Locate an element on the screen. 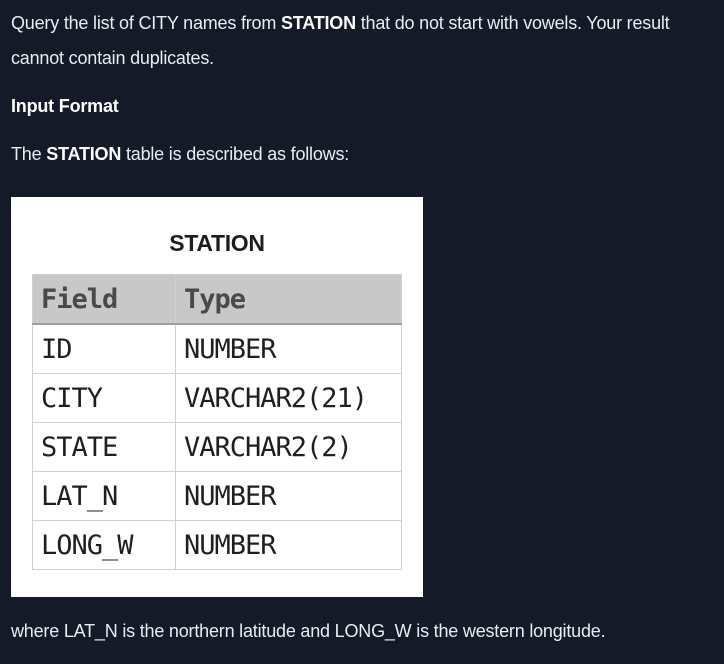 The image size is (724, 664). table-name-bold: STATION is located at coordinates (318, 23).